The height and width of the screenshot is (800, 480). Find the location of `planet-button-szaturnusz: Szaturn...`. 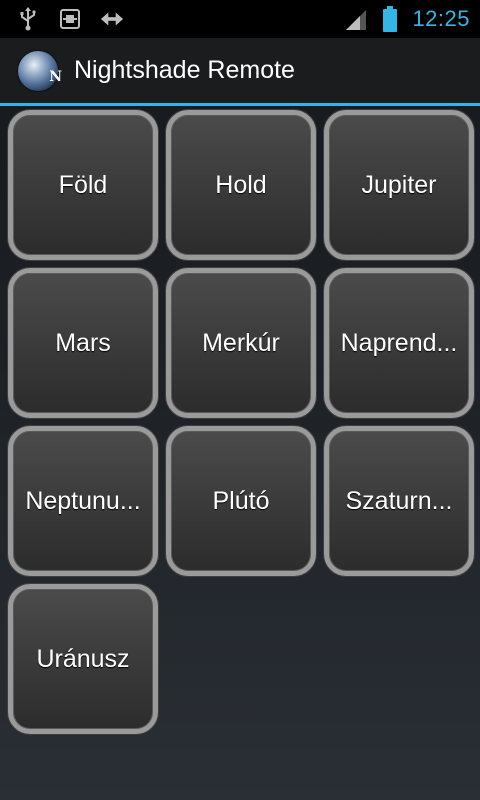

planet-button-szaturnusz: Szaturn... is located at coordinates (399, 501).